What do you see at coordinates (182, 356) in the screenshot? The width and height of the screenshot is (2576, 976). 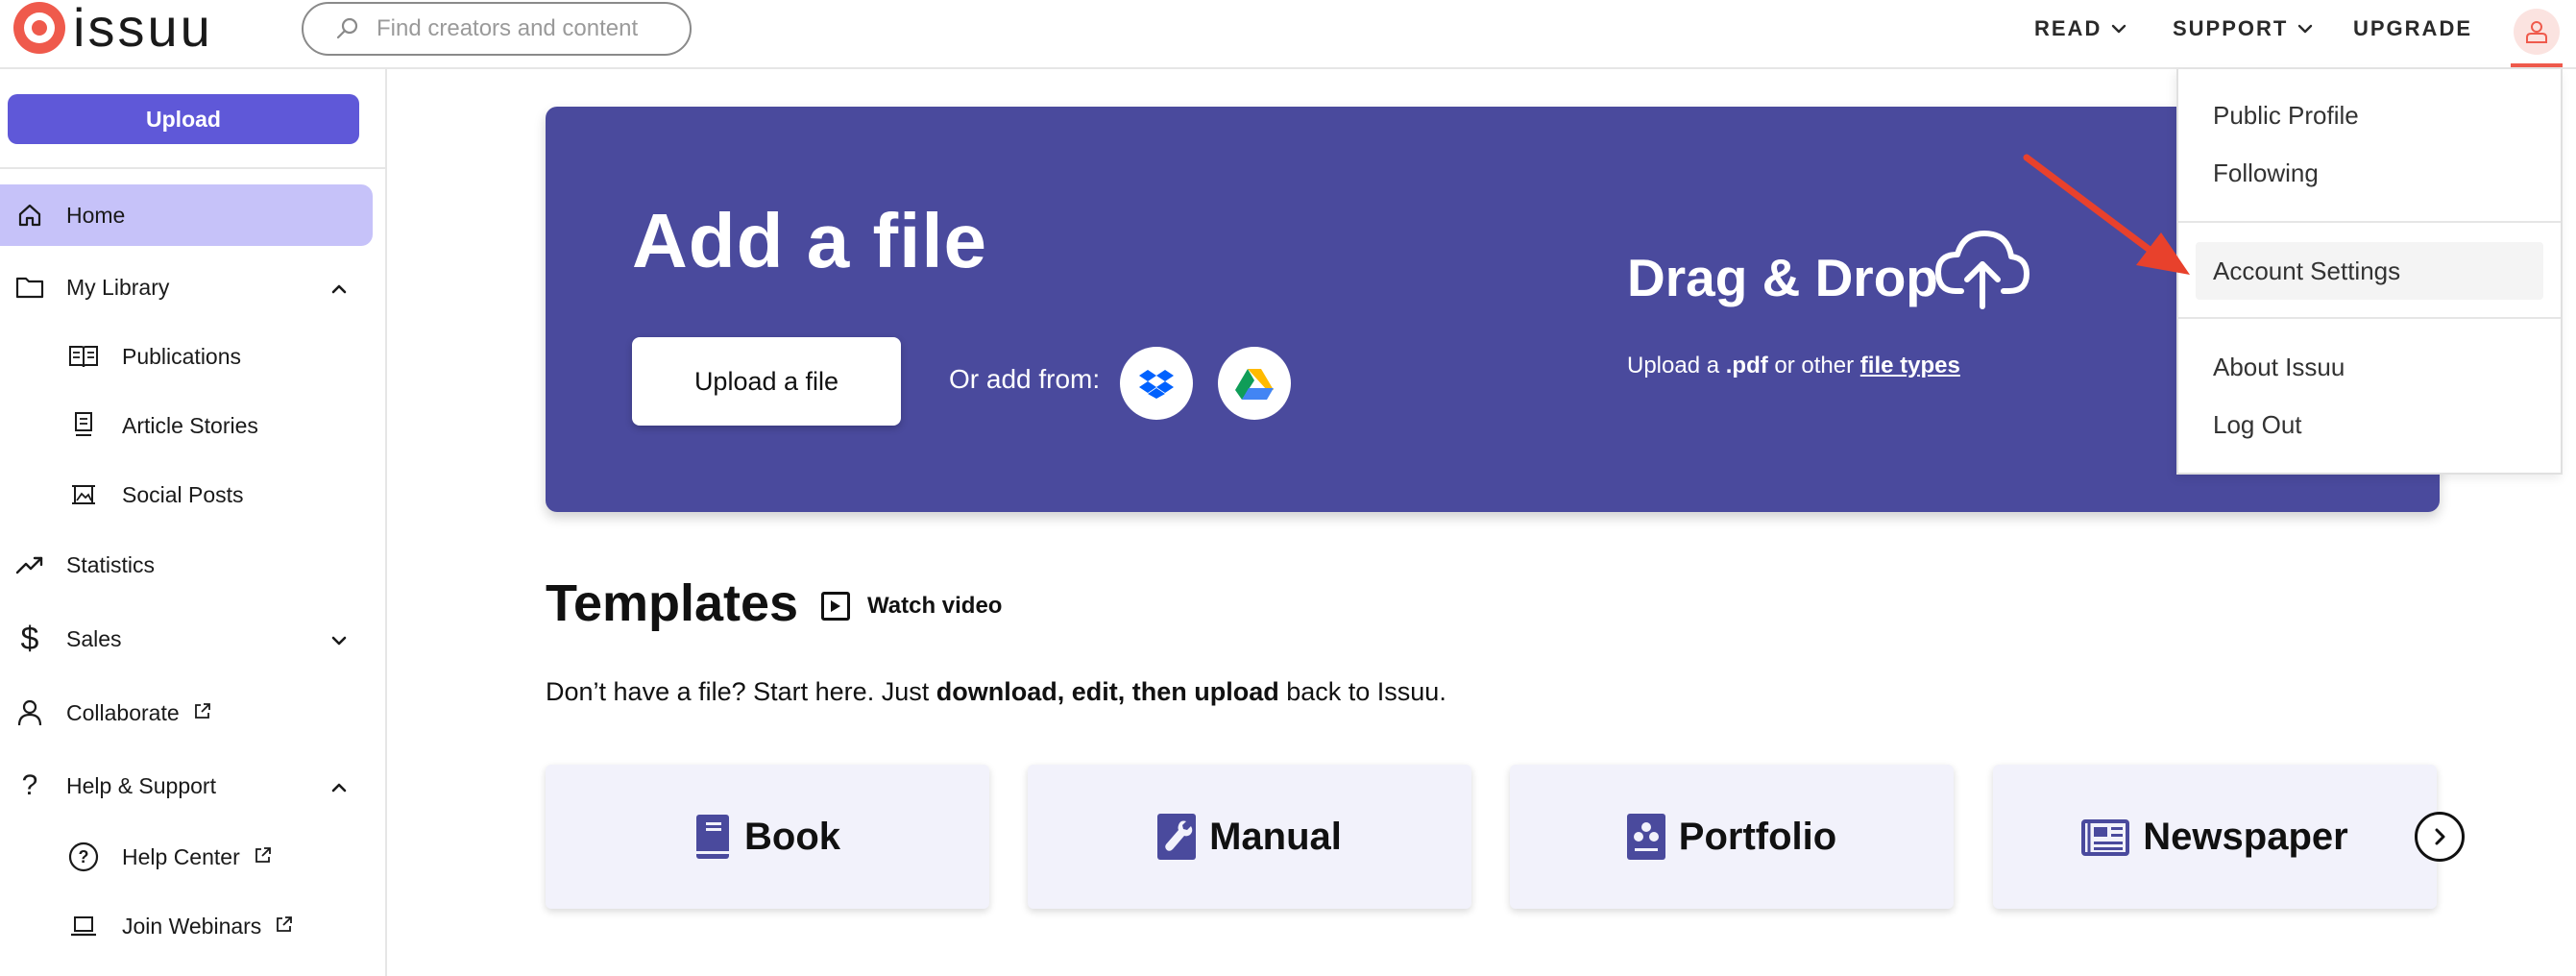 I see `sidebar-item-label: Publications` at bounding box center [182, 356].